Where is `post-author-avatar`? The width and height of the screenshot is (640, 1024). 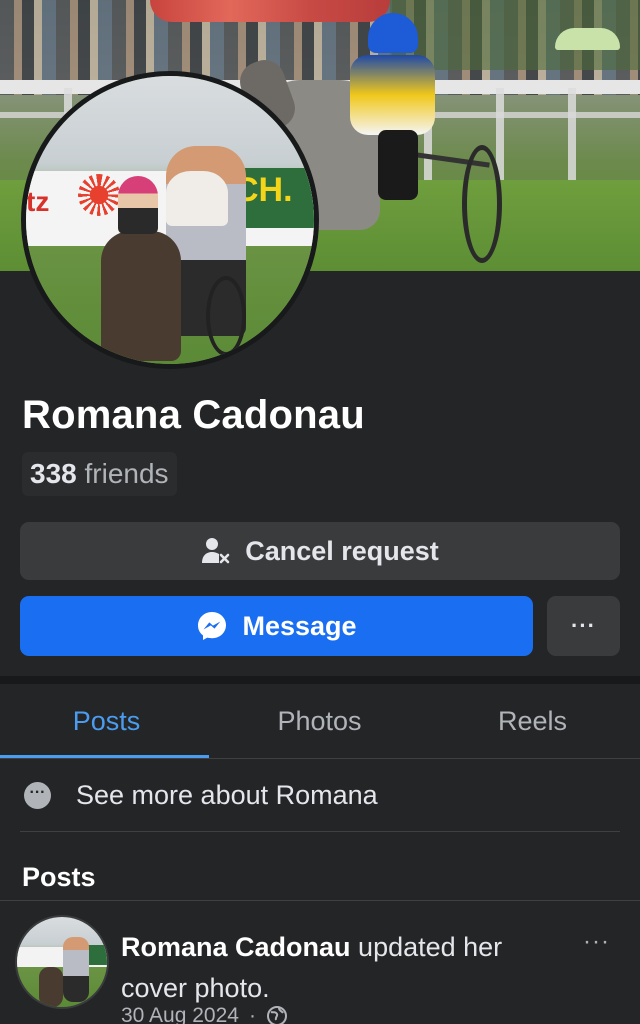
post-author-avatar is located at coordinates (62, 962).